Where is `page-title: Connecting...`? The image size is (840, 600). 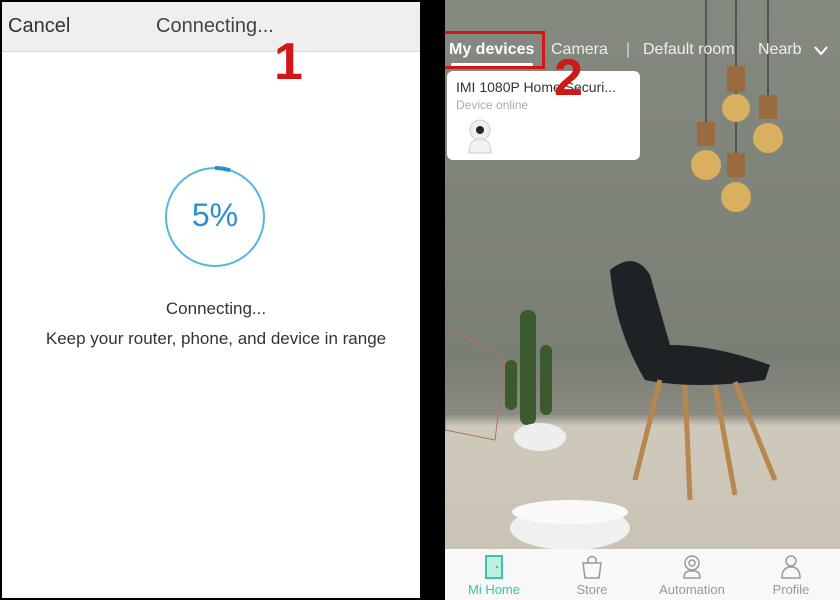
page-title: Connecting... is located at coordinates (215, 26).